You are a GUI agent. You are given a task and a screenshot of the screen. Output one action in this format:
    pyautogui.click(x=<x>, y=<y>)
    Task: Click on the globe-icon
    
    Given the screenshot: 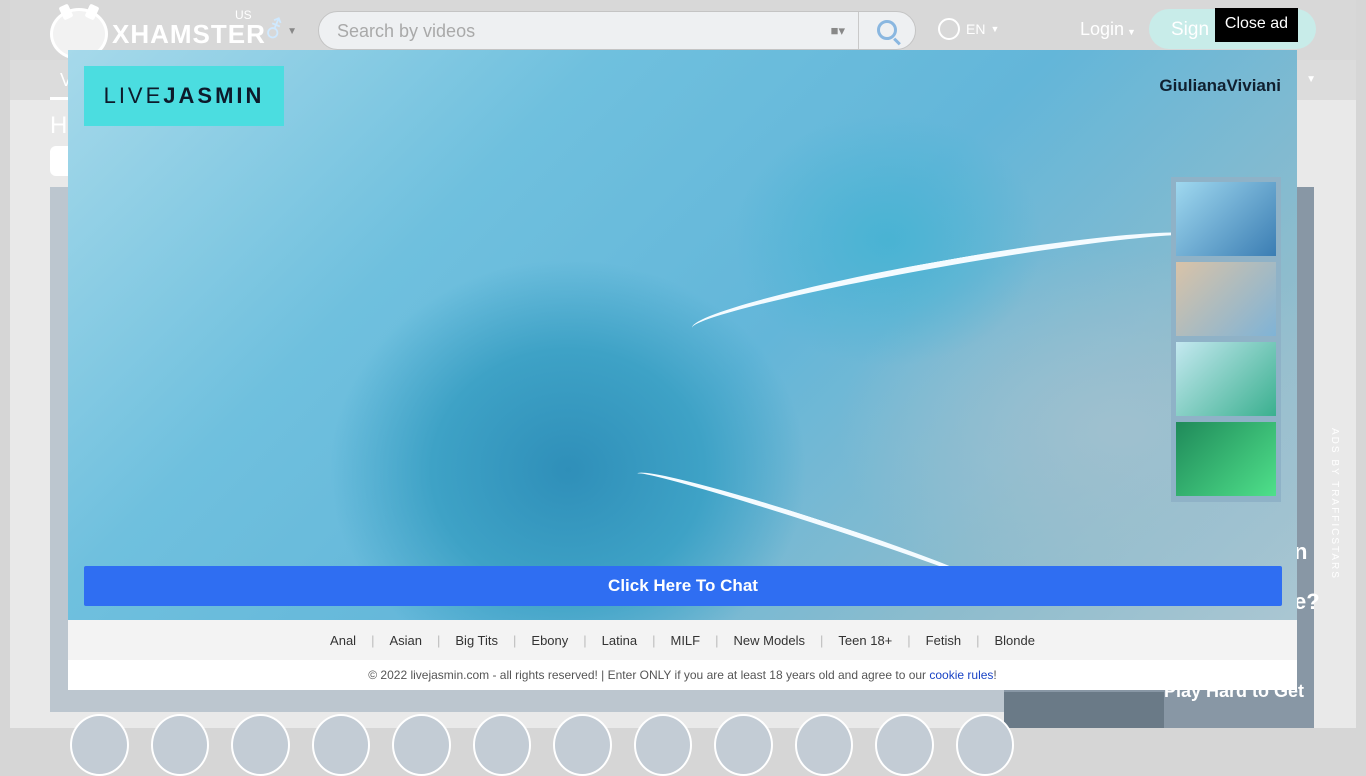 What is the action you would take?
    pyautogui.click(x=949, y=29)
    